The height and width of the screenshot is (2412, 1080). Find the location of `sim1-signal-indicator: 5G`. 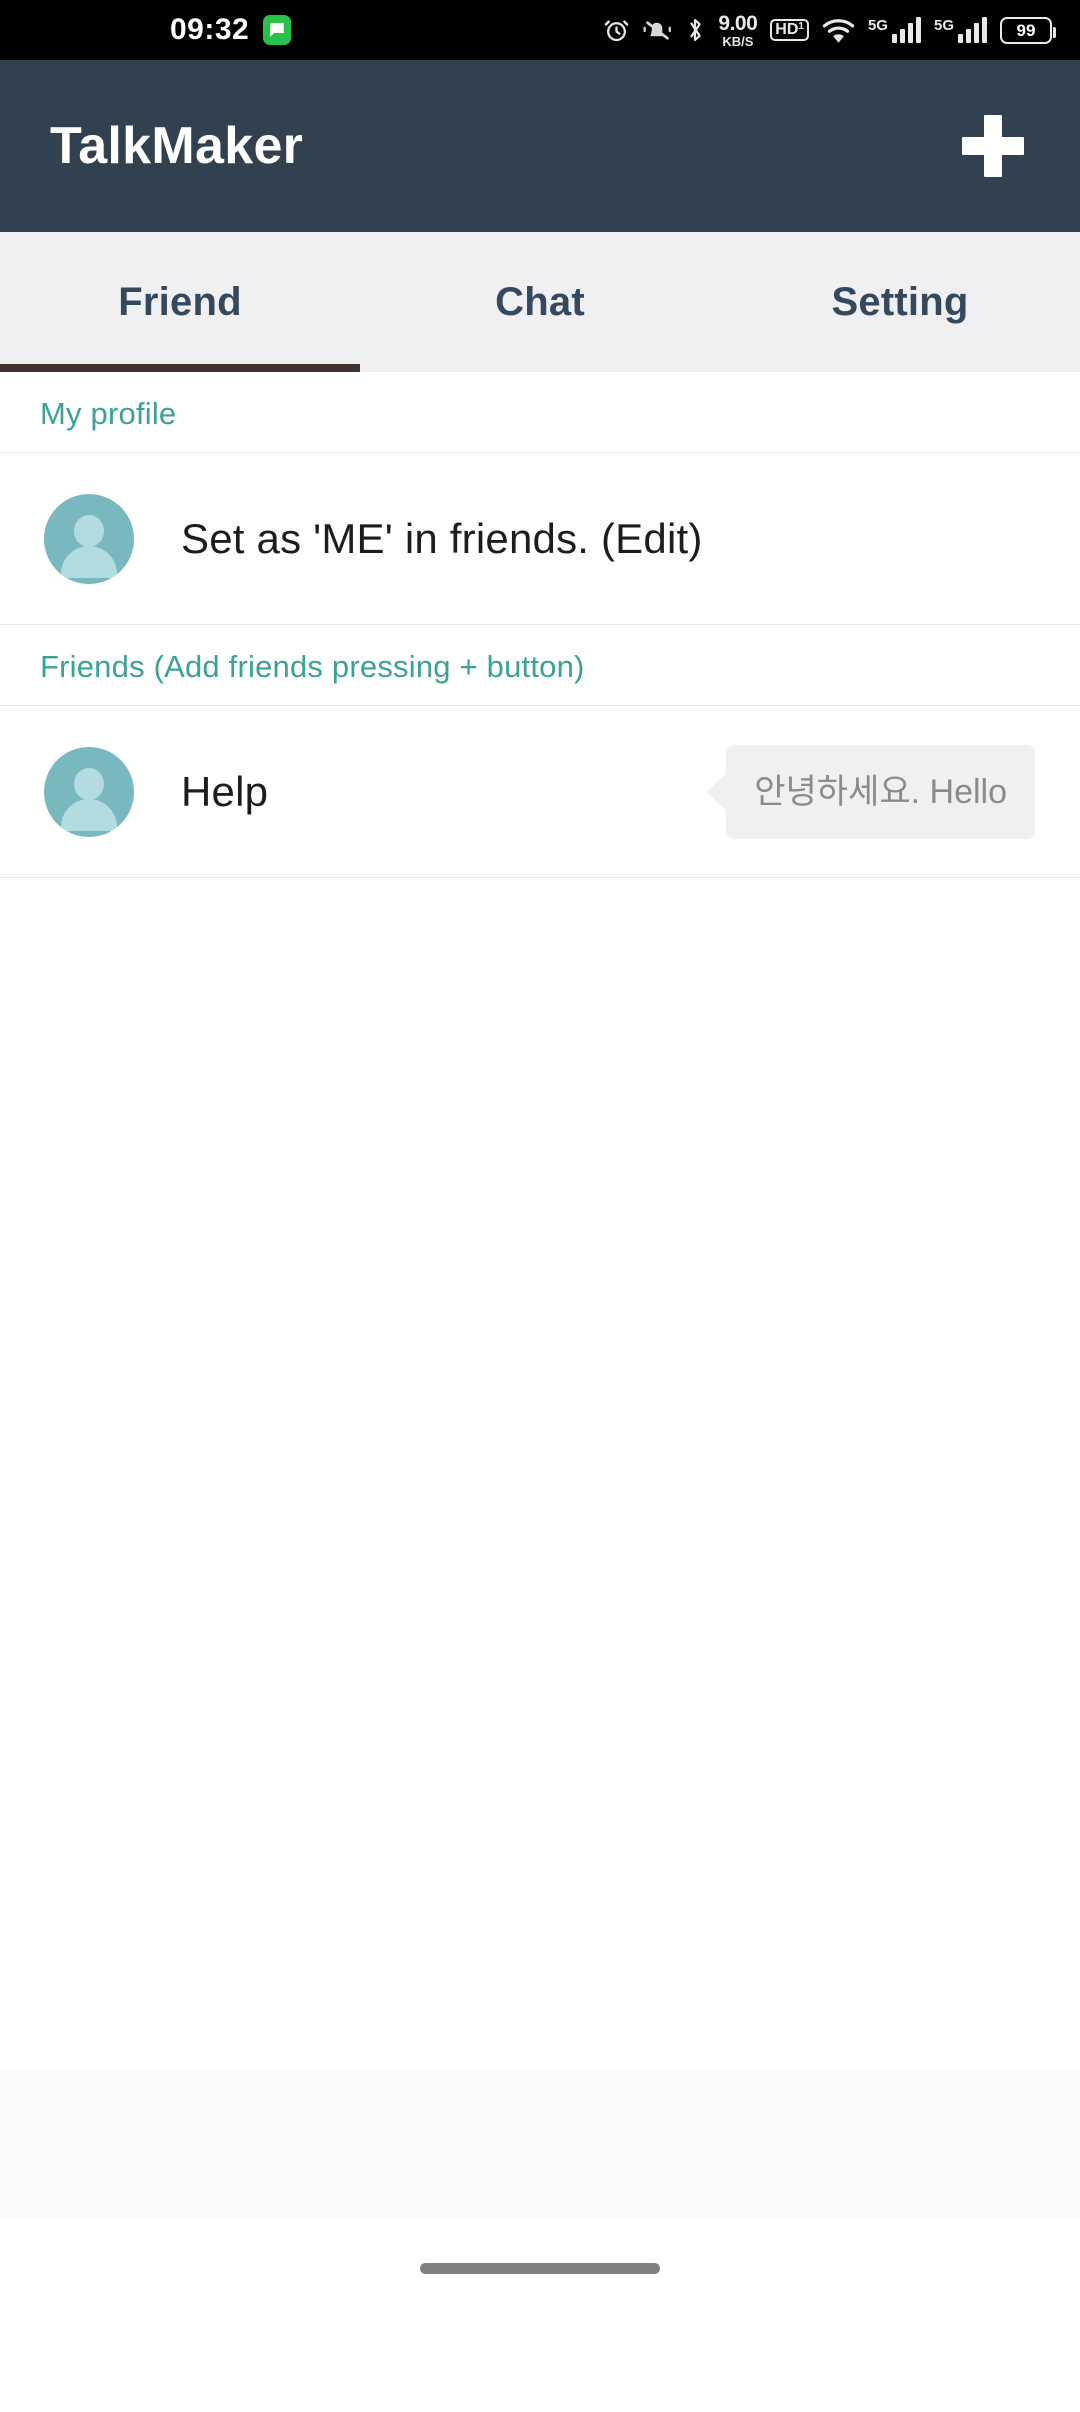

sim1-signal-indicator: 5G is located at coordinates (894, 30).